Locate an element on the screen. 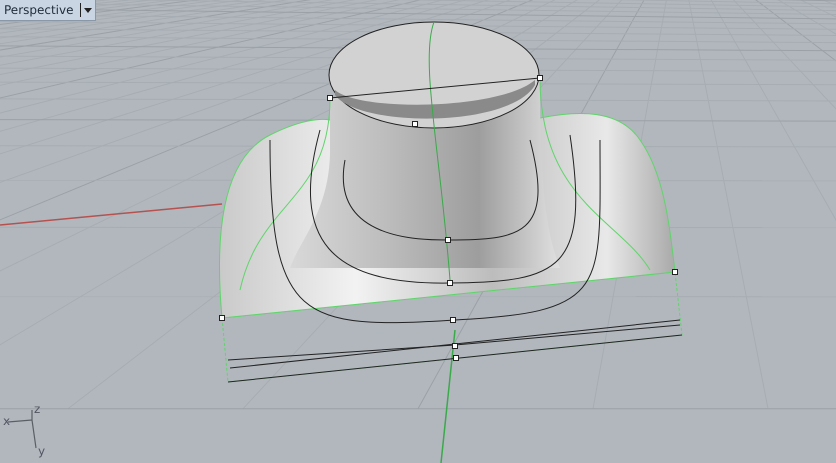  viewport-menu-button is located at coordinates (87, 10).